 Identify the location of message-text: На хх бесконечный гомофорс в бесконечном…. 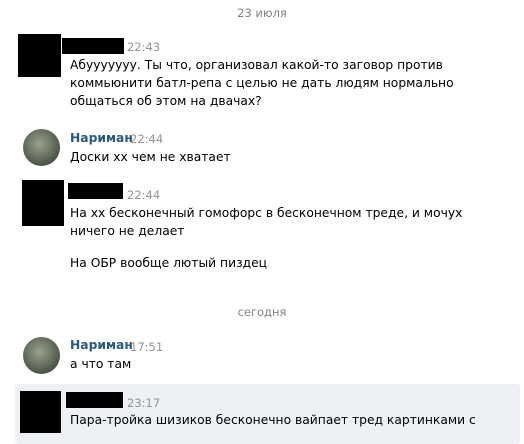
(266, 222).